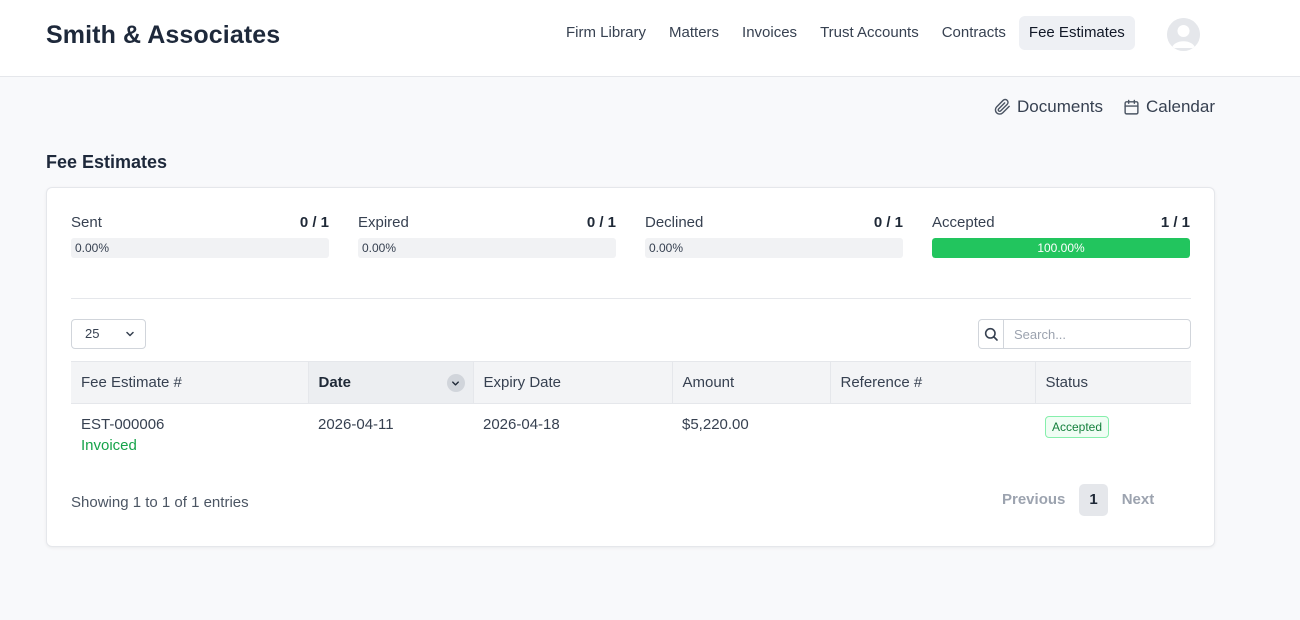 The height and width of the screenshot is (620, 1300). Describe the element at coordinates (109, 445) in the screenshot. I see `invoiced-status: Invoiced` at that location.